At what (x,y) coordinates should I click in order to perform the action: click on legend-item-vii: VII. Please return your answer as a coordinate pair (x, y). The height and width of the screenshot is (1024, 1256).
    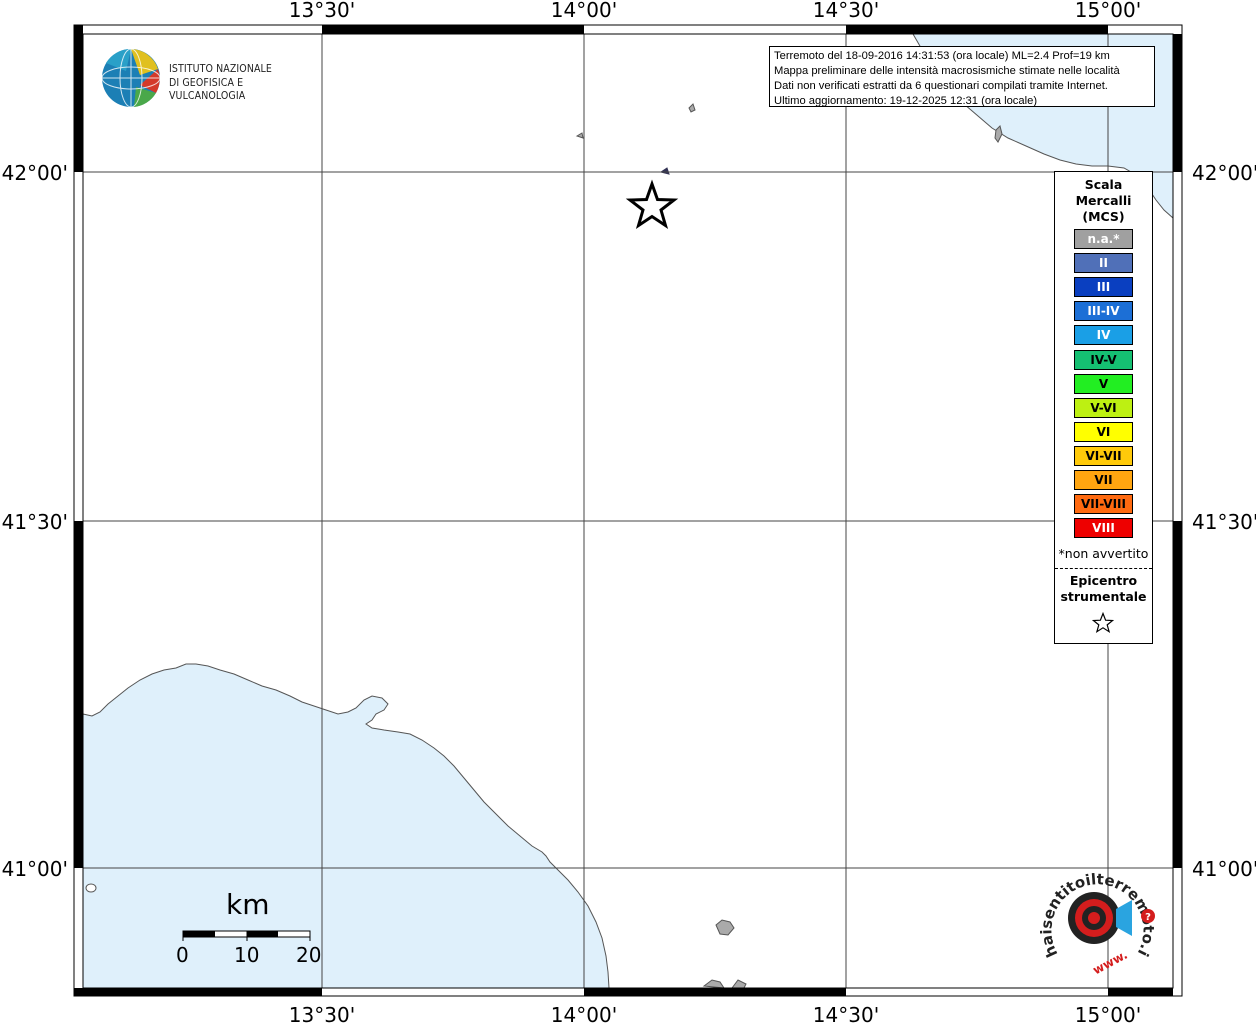
    Looking at the image, I should click on (1103, 480).